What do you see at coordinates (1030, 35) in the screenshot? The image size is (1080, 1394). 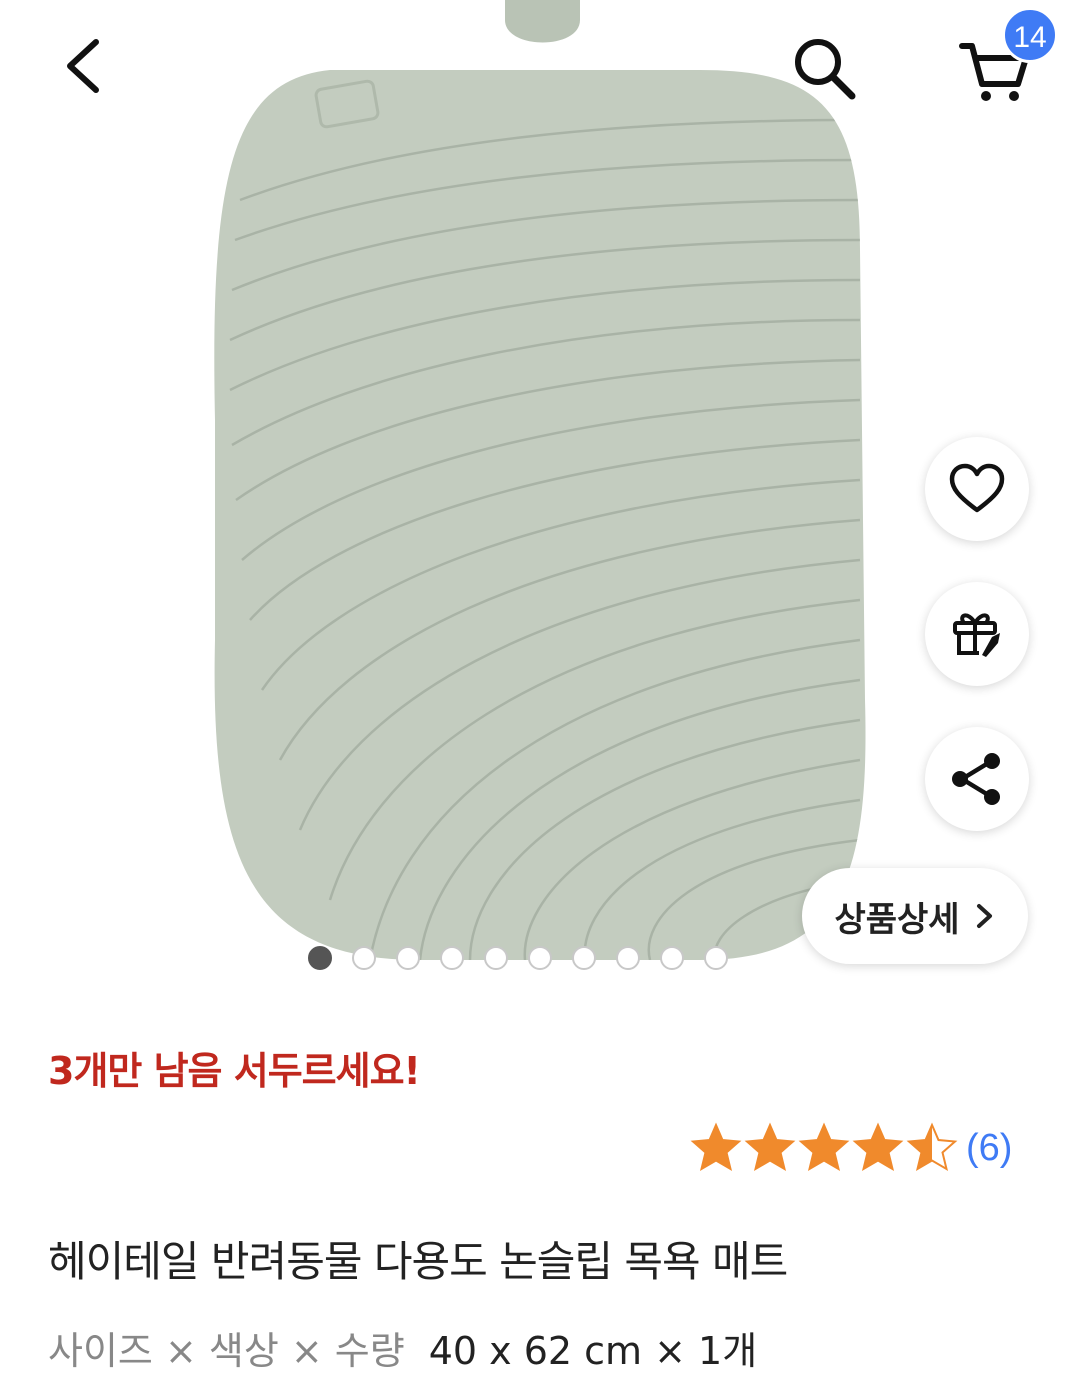 I see `cart-count-badge: 14` at bounding box center [1030, 35].